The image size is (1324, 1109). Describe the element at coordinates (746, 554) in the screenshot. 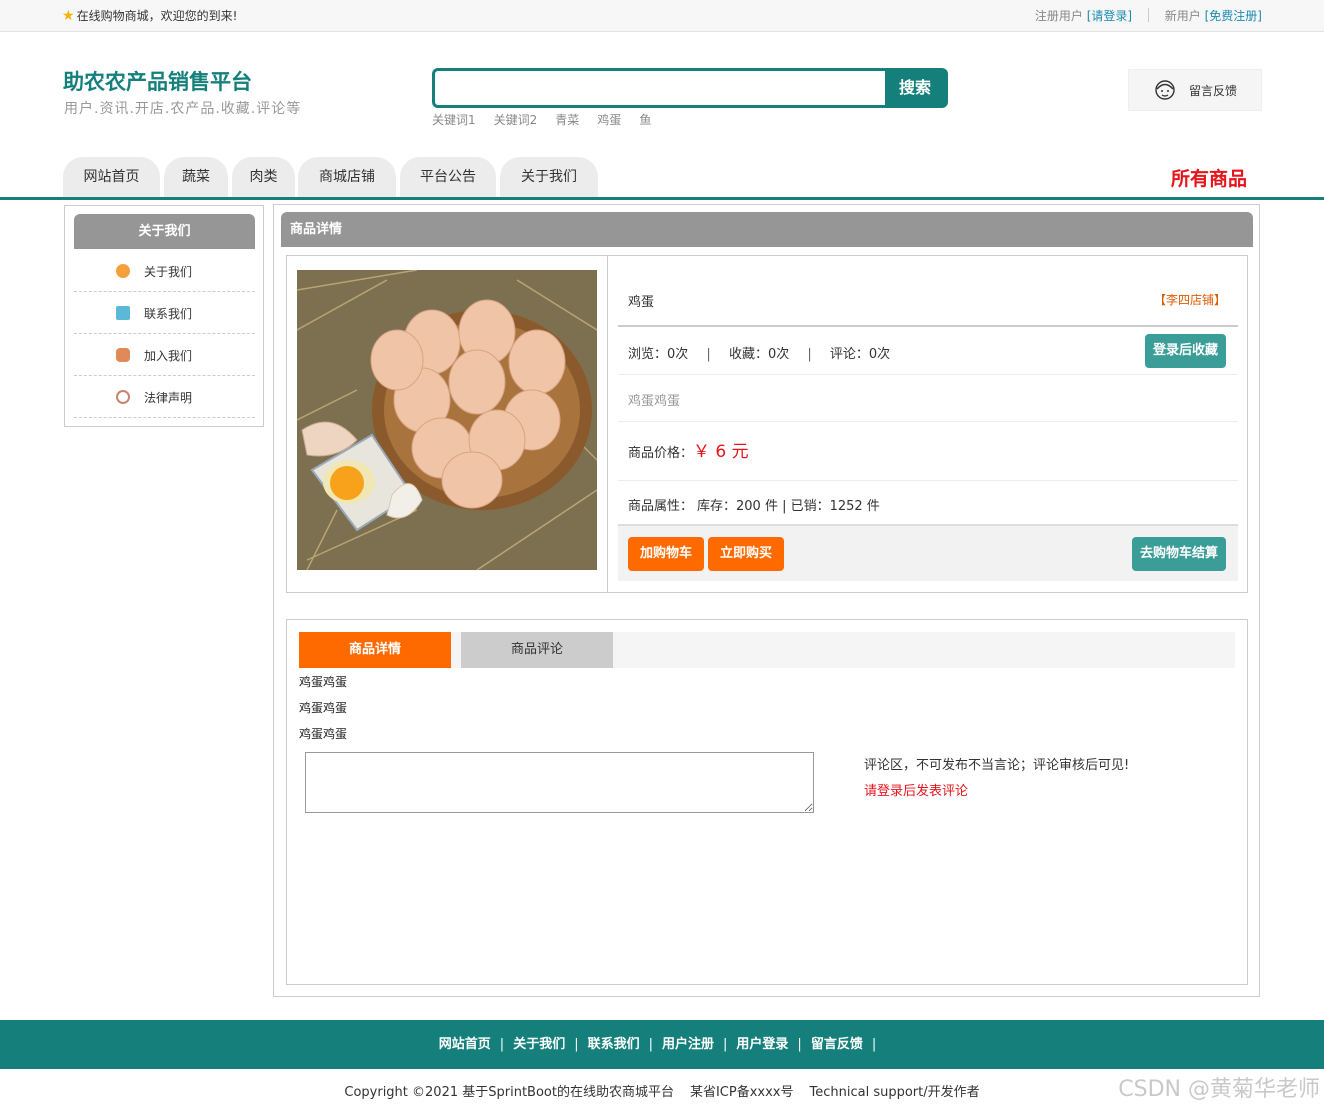

I see `buy-now-button: 立即购买` at that location.